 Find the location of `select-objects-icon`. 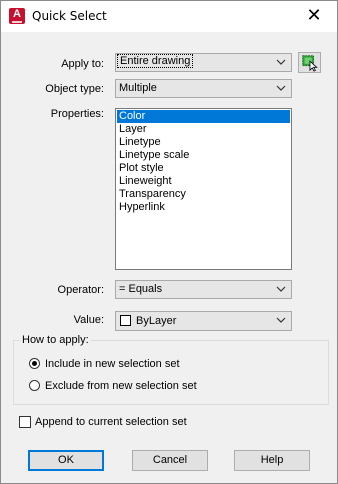

select-objects-icon is located at coordinates (310, 63).